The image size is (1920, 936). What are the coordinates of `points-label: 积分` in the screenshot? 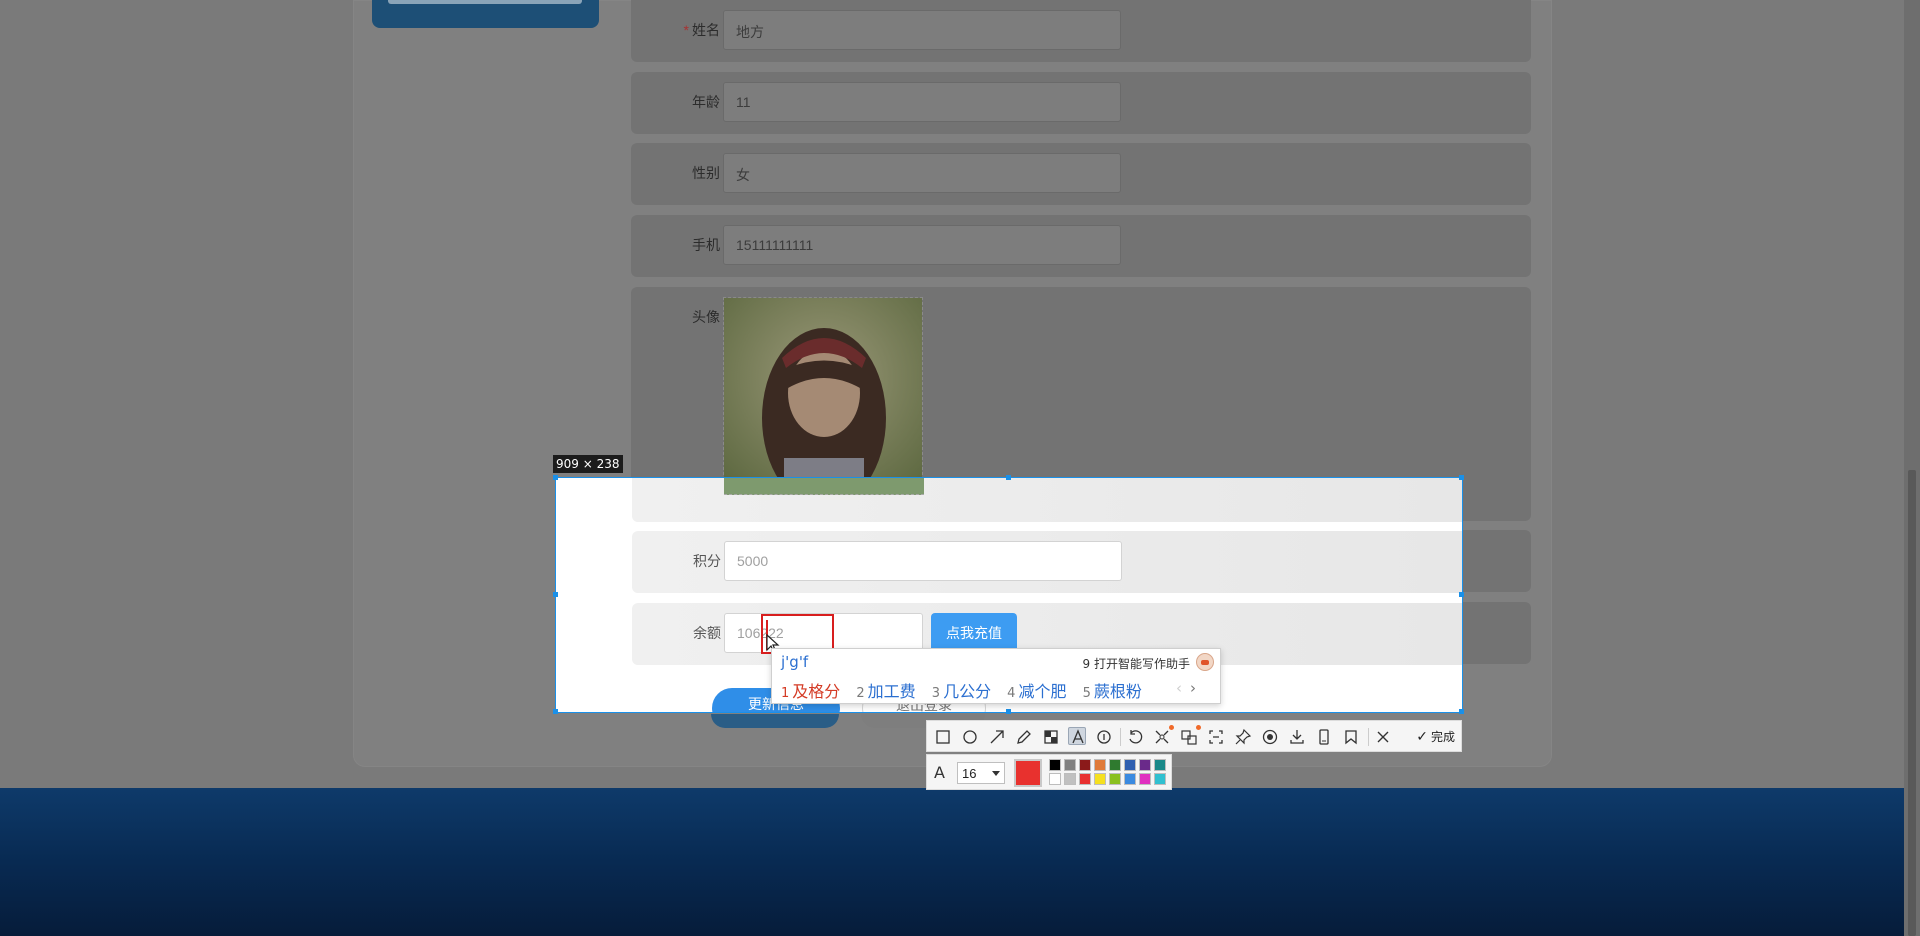 It's located at (707, 561).